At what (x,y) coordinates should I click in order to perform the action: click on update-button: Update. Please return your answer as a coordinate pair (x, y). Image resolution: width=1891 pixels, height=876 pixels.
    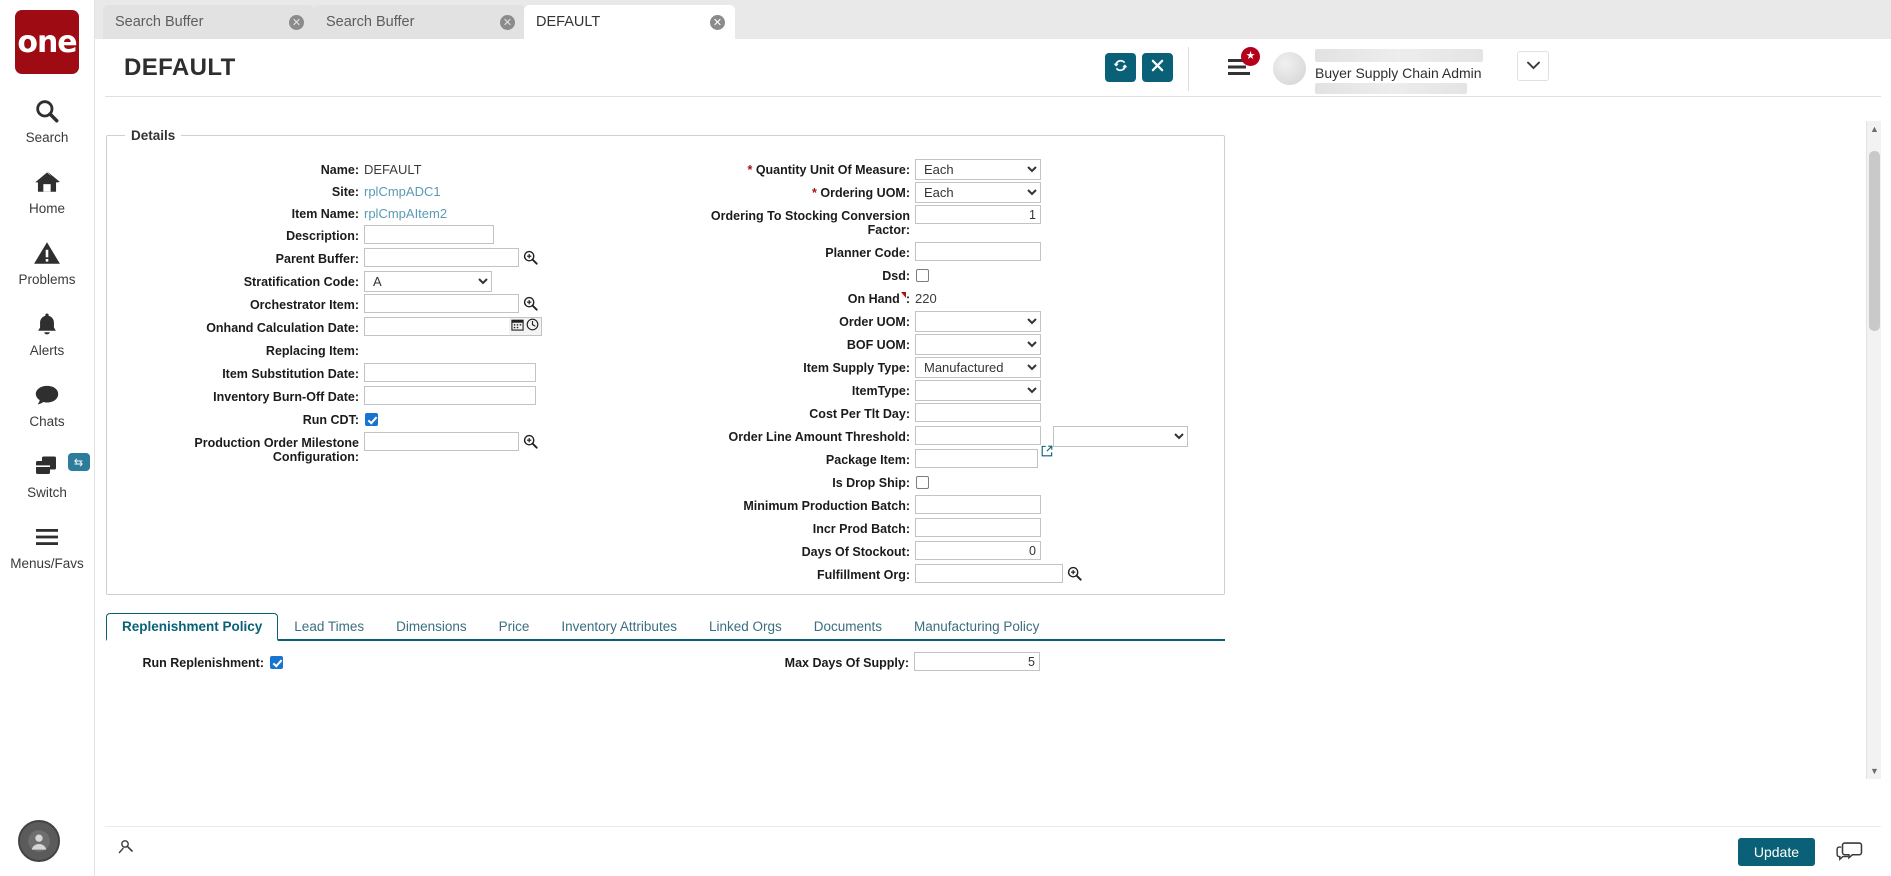
    Looking at the image, I should click on (1776, 852).